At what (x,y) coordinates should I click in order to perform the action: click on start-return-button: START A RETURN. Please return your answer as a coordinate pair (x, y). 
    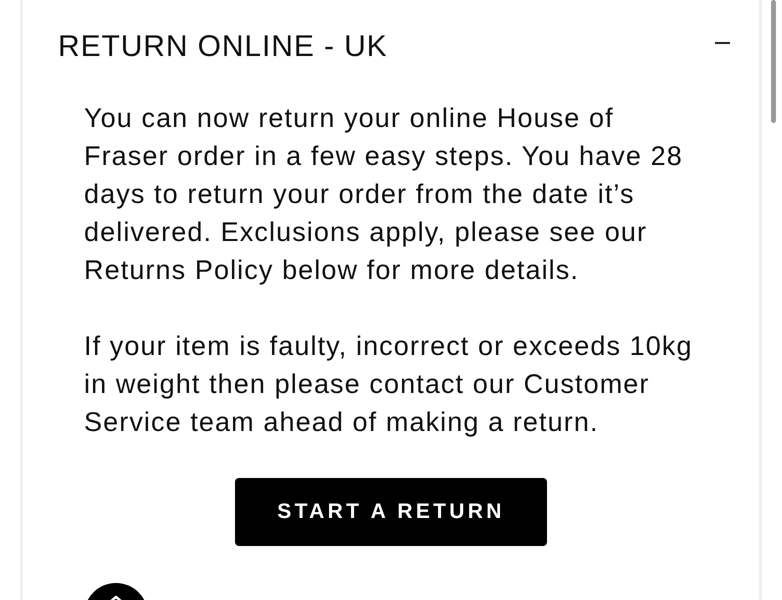
    Looking at the image, I should click on (391, 512).